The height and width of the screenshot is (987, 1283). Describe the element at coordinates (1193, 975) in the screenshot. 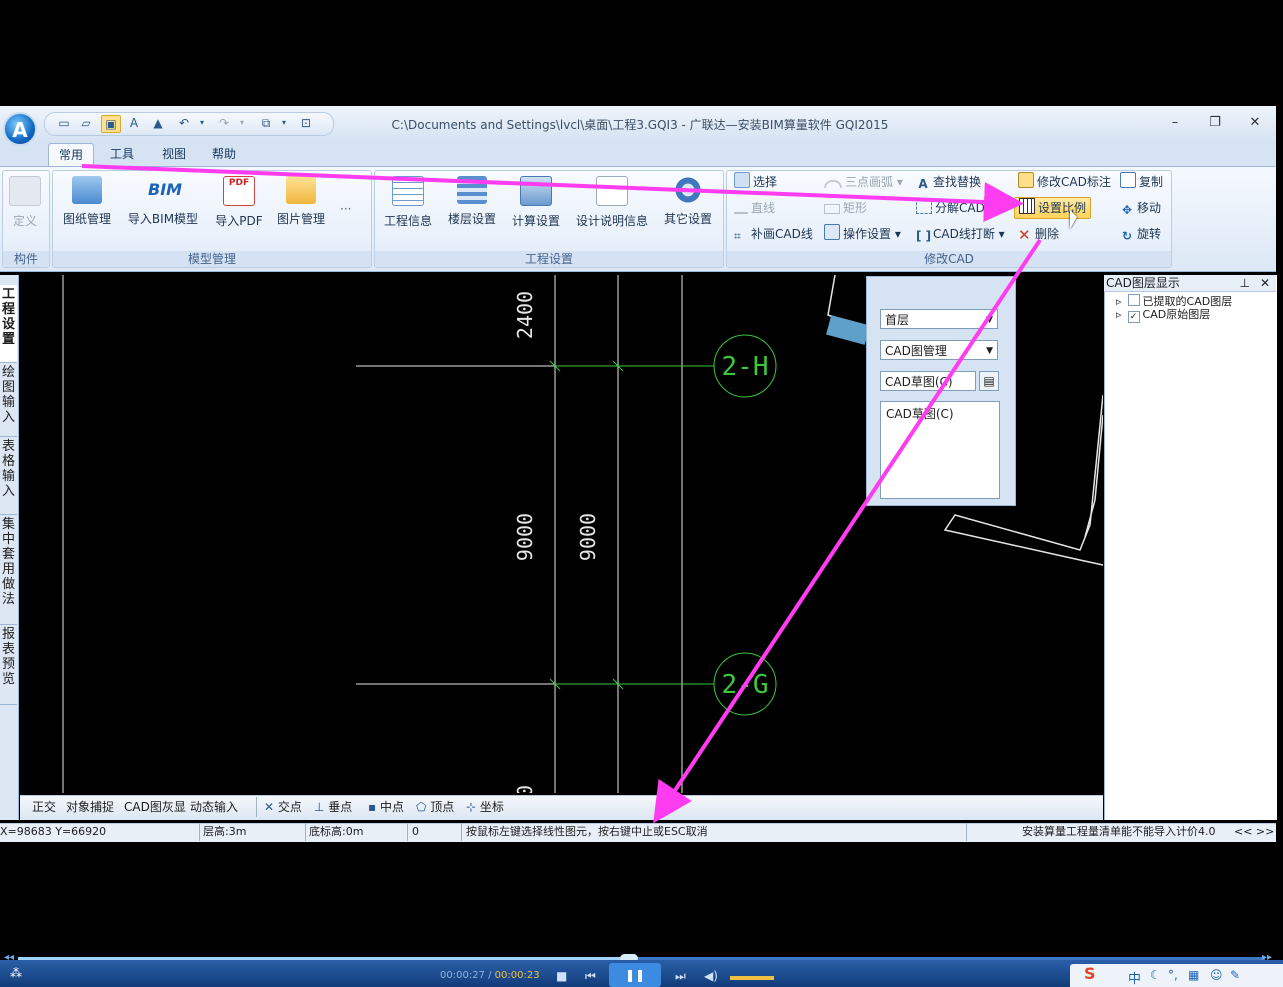

I see `ime-keyboard-icon: ▦` at that location.